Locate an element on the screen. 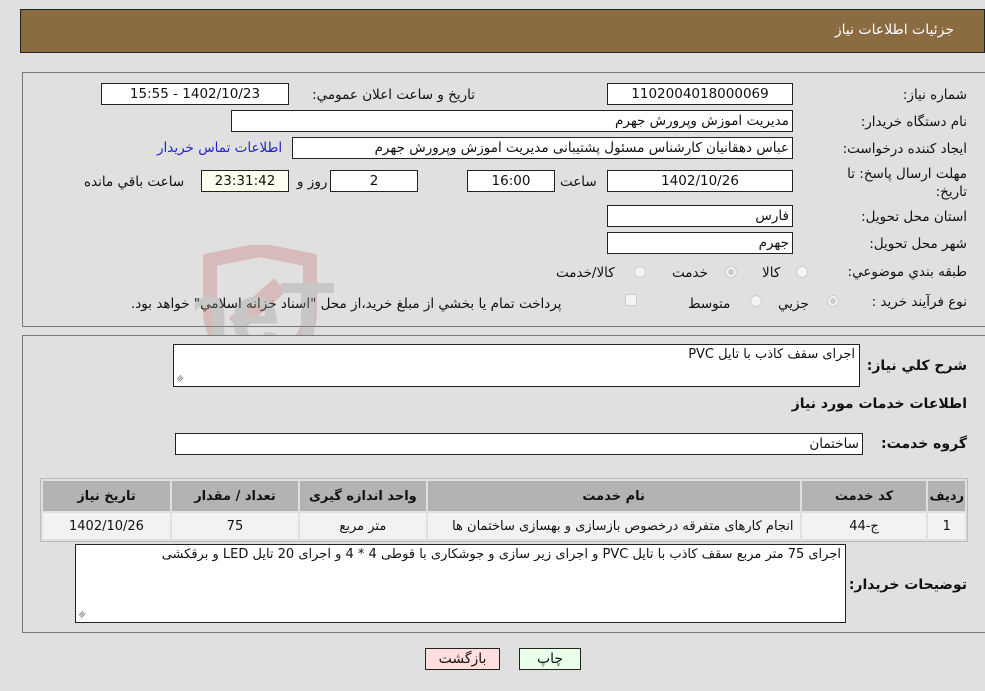 This screenshot has height=691, width=985. treasury-checkbox is located at coordinates (631, 300).